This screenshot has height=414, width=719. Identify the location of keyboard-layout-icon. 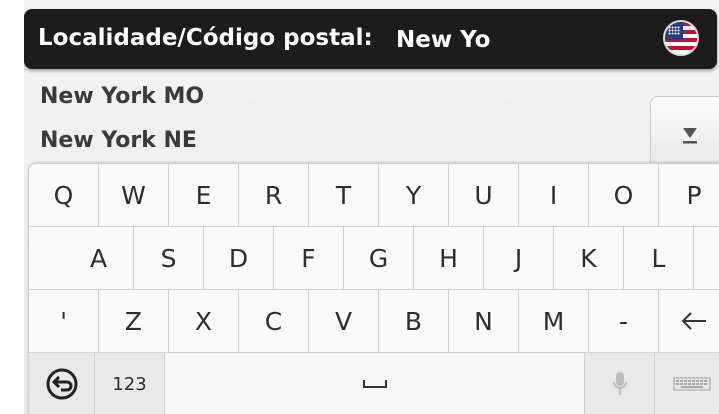
(692, 384).